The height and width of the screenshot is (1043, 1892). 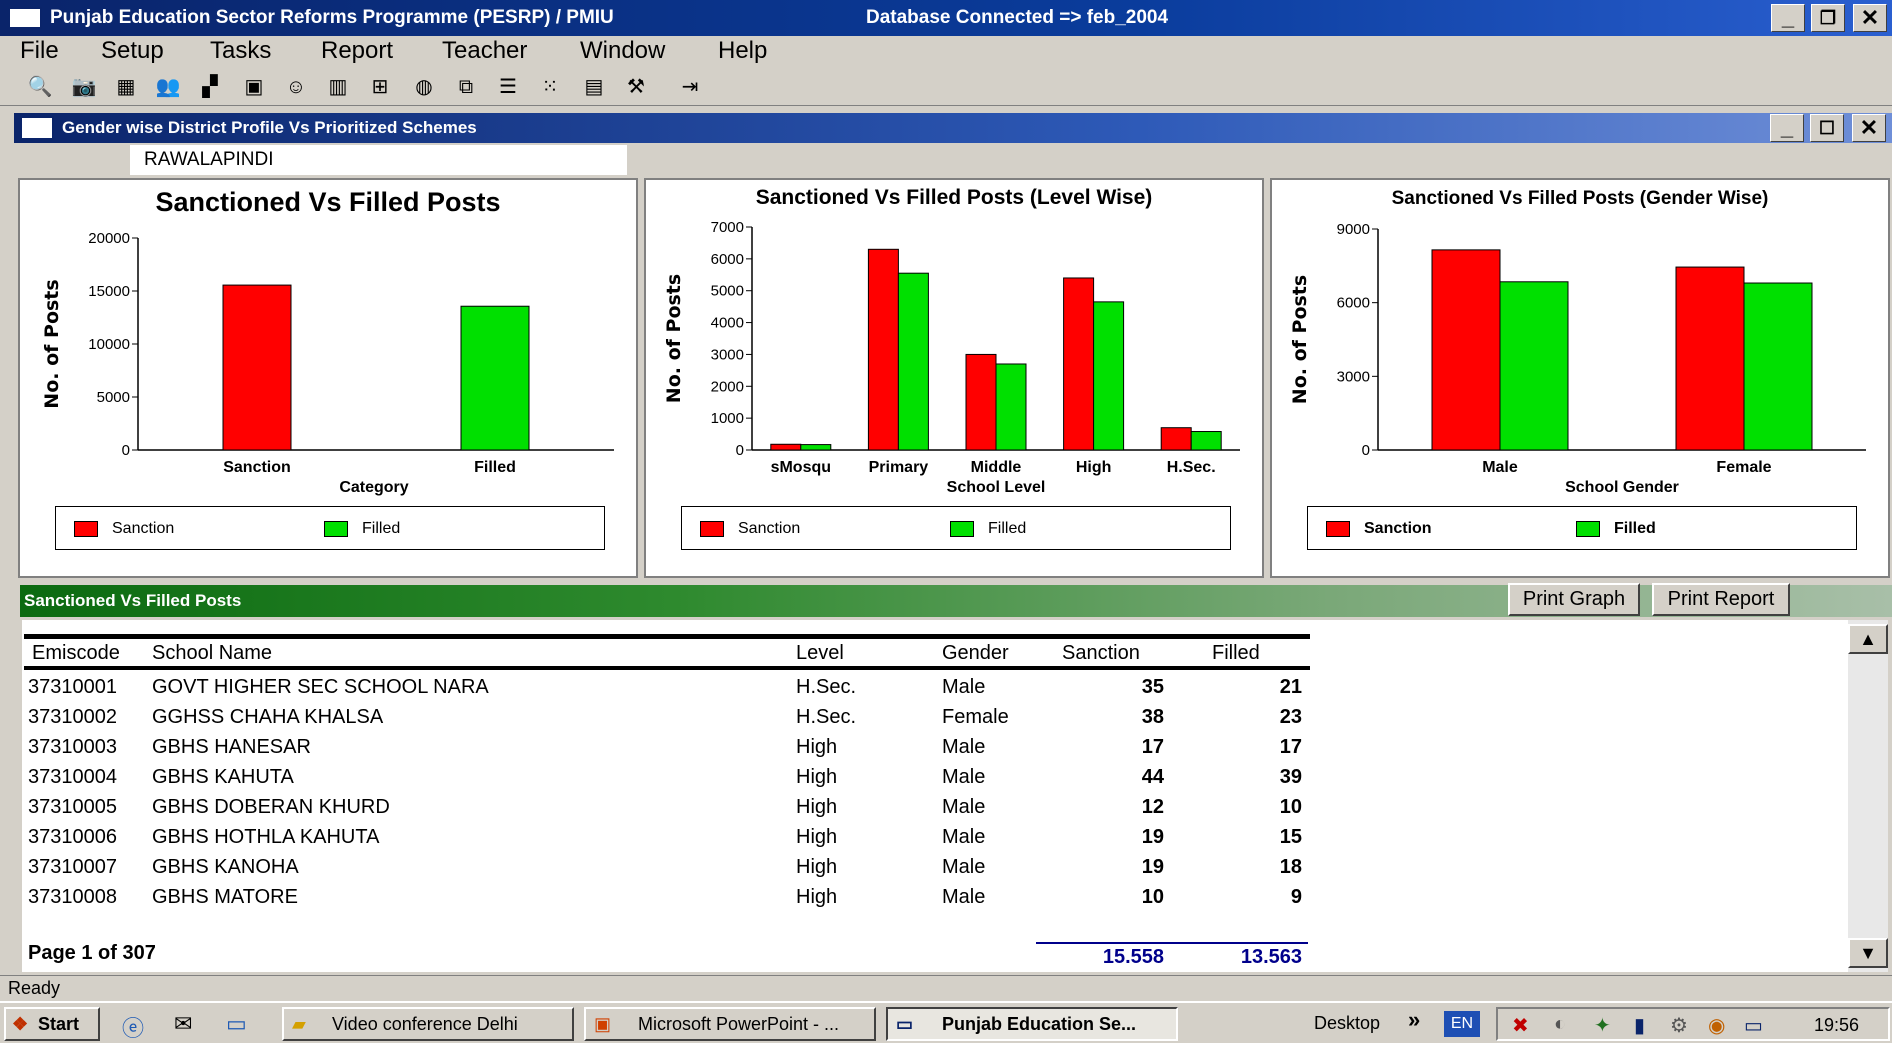 I want to click on language-indicator: EN, so click(x=1462, y=1024).